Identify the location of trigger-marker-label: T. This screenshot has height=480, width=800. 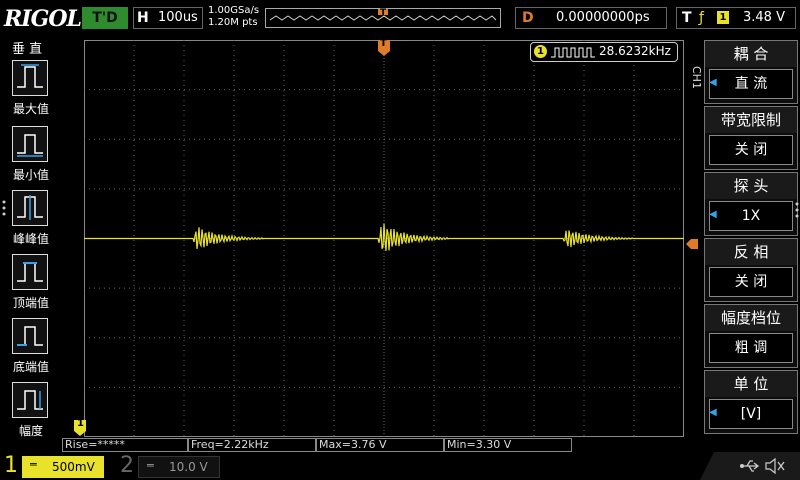
(383, 43).